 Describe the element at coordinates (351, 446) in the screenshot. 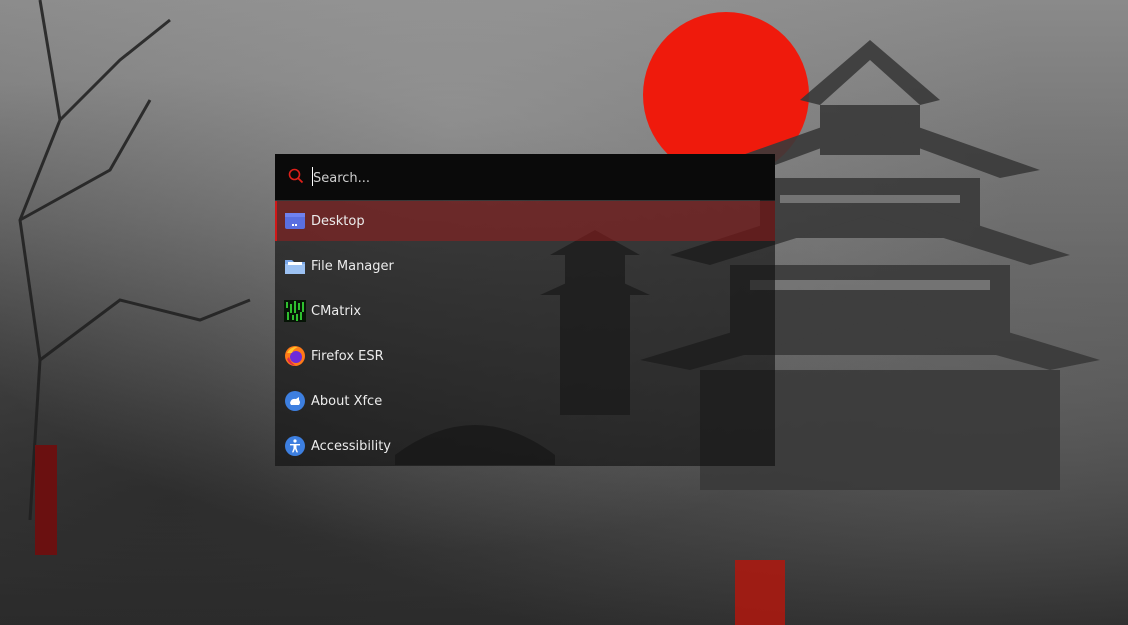

I see `launcher-item-label: Accessibility` at that location.